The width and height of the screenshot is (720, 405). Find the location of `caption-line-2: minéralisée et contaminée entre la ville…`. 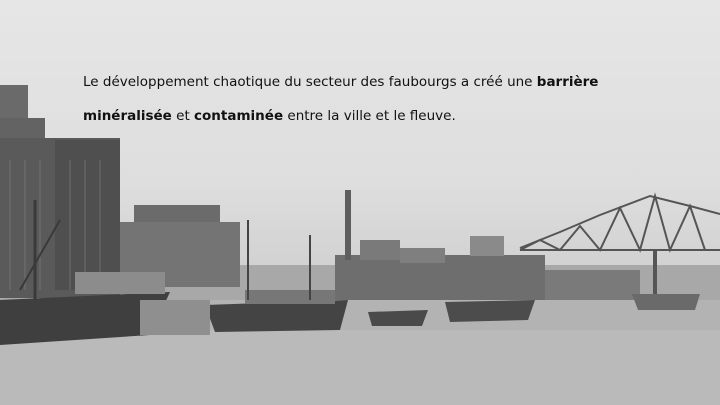

caption-line-2: minéralisée et contaminée entre la ville… is located at coordinates (269, 116).